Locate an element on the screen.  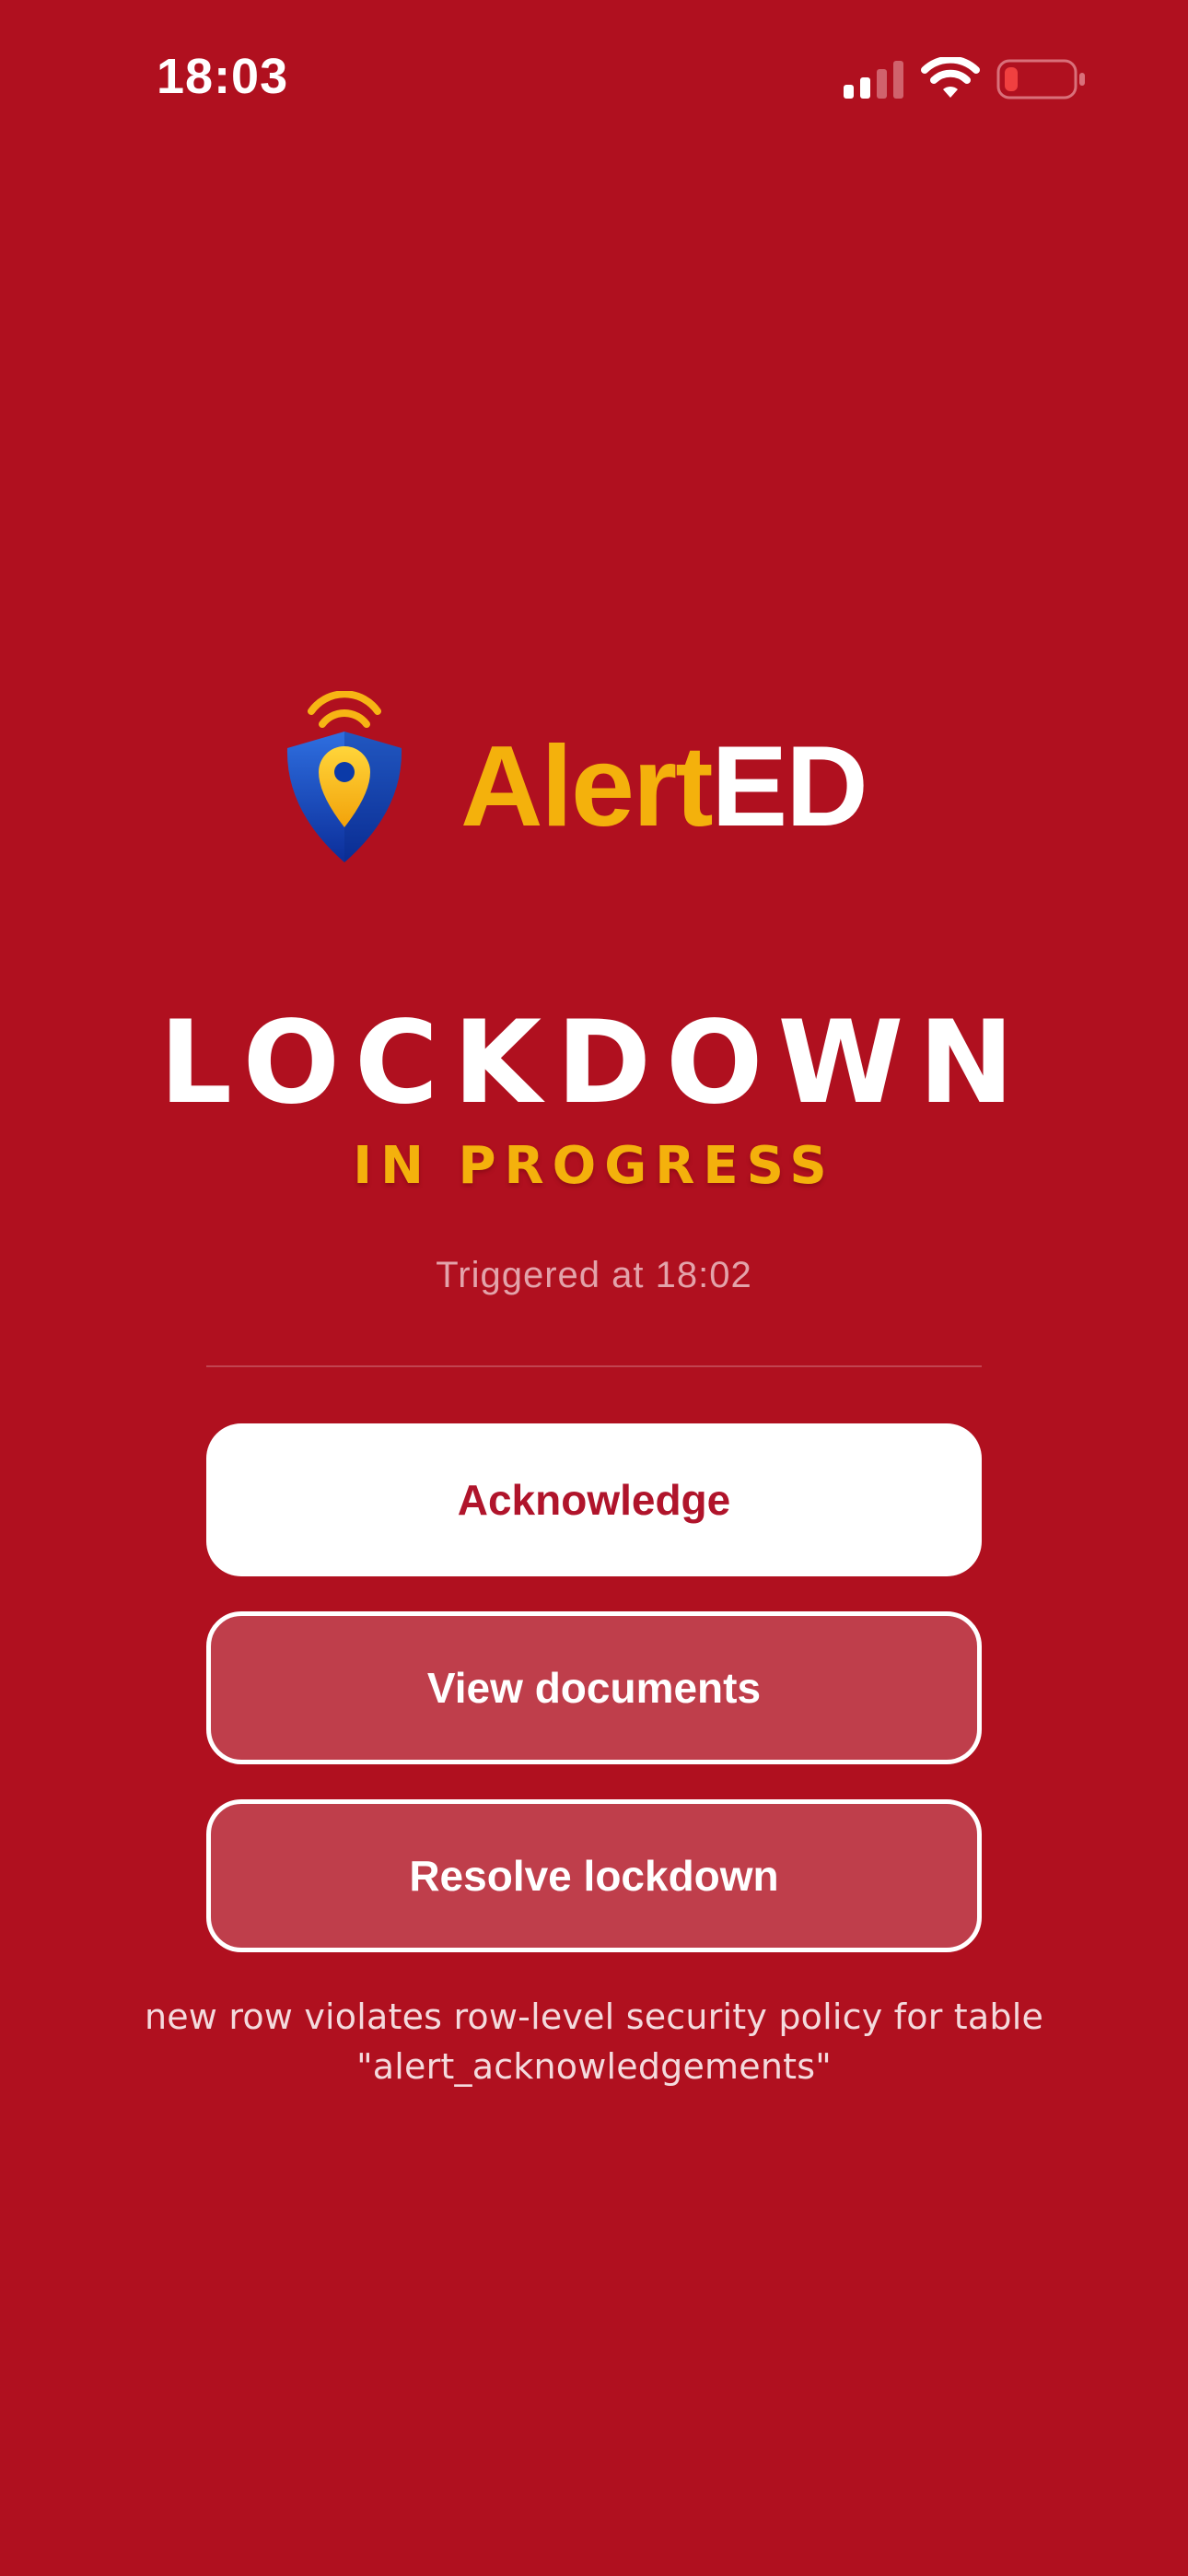
view-documents-button-label: View documents is located at coordinates (594, 1688).